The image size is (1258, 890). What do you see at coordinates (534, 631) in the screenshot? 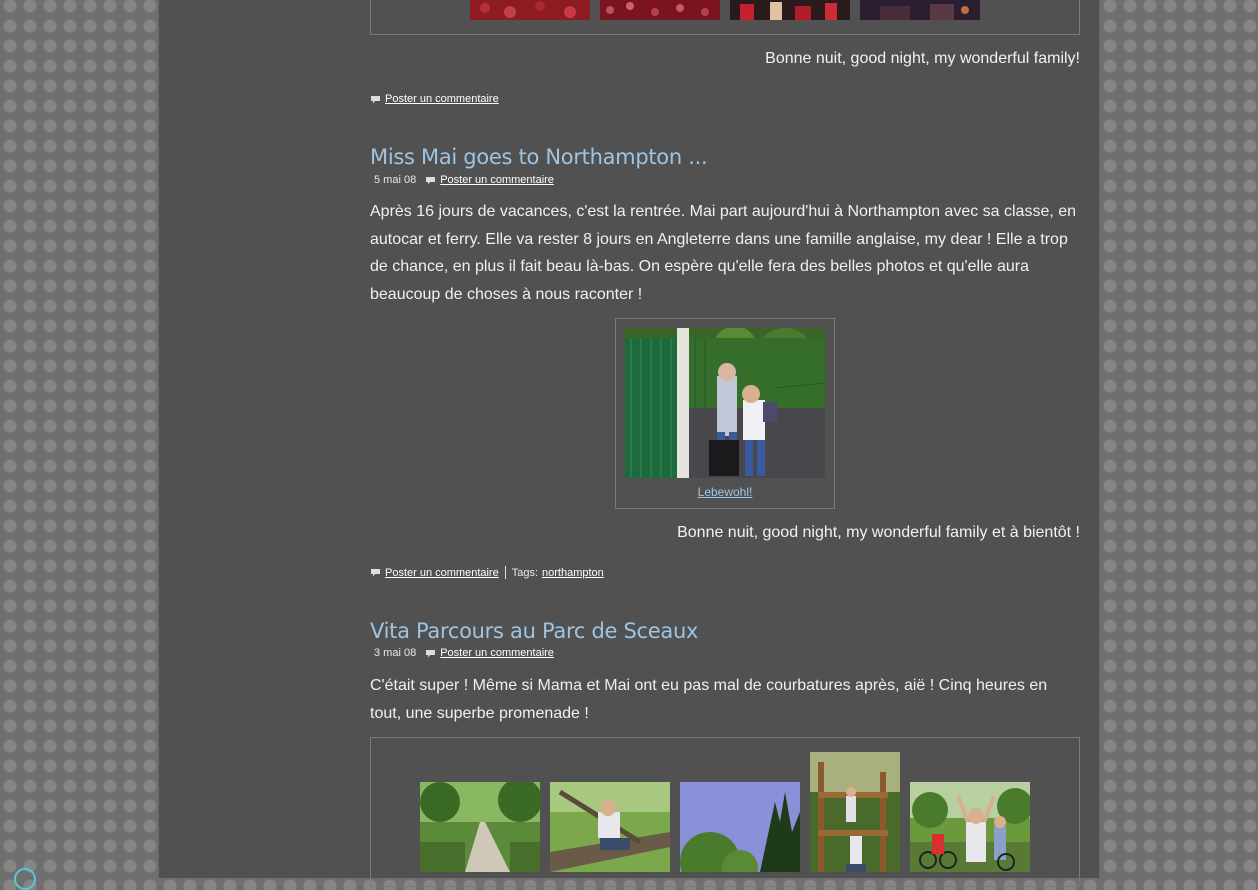
I see `post-title: Vita Parcours au Parc de Sceaux` at bounding box center [534, 631].